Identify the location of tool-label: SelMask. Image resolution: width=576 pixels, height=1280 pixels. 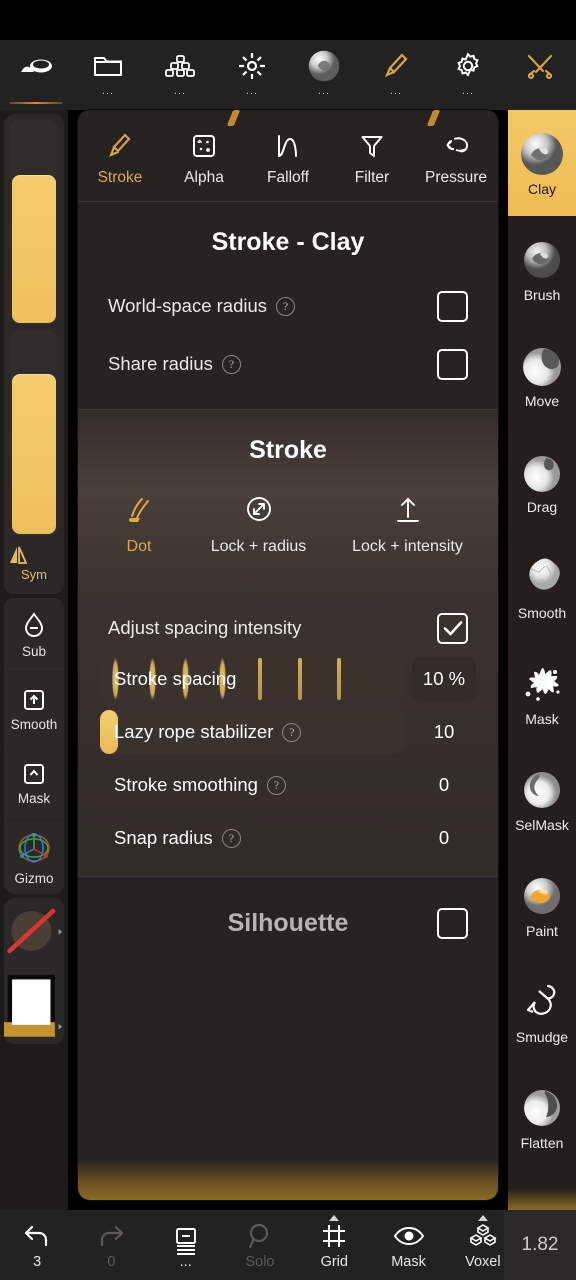
(542, 825).